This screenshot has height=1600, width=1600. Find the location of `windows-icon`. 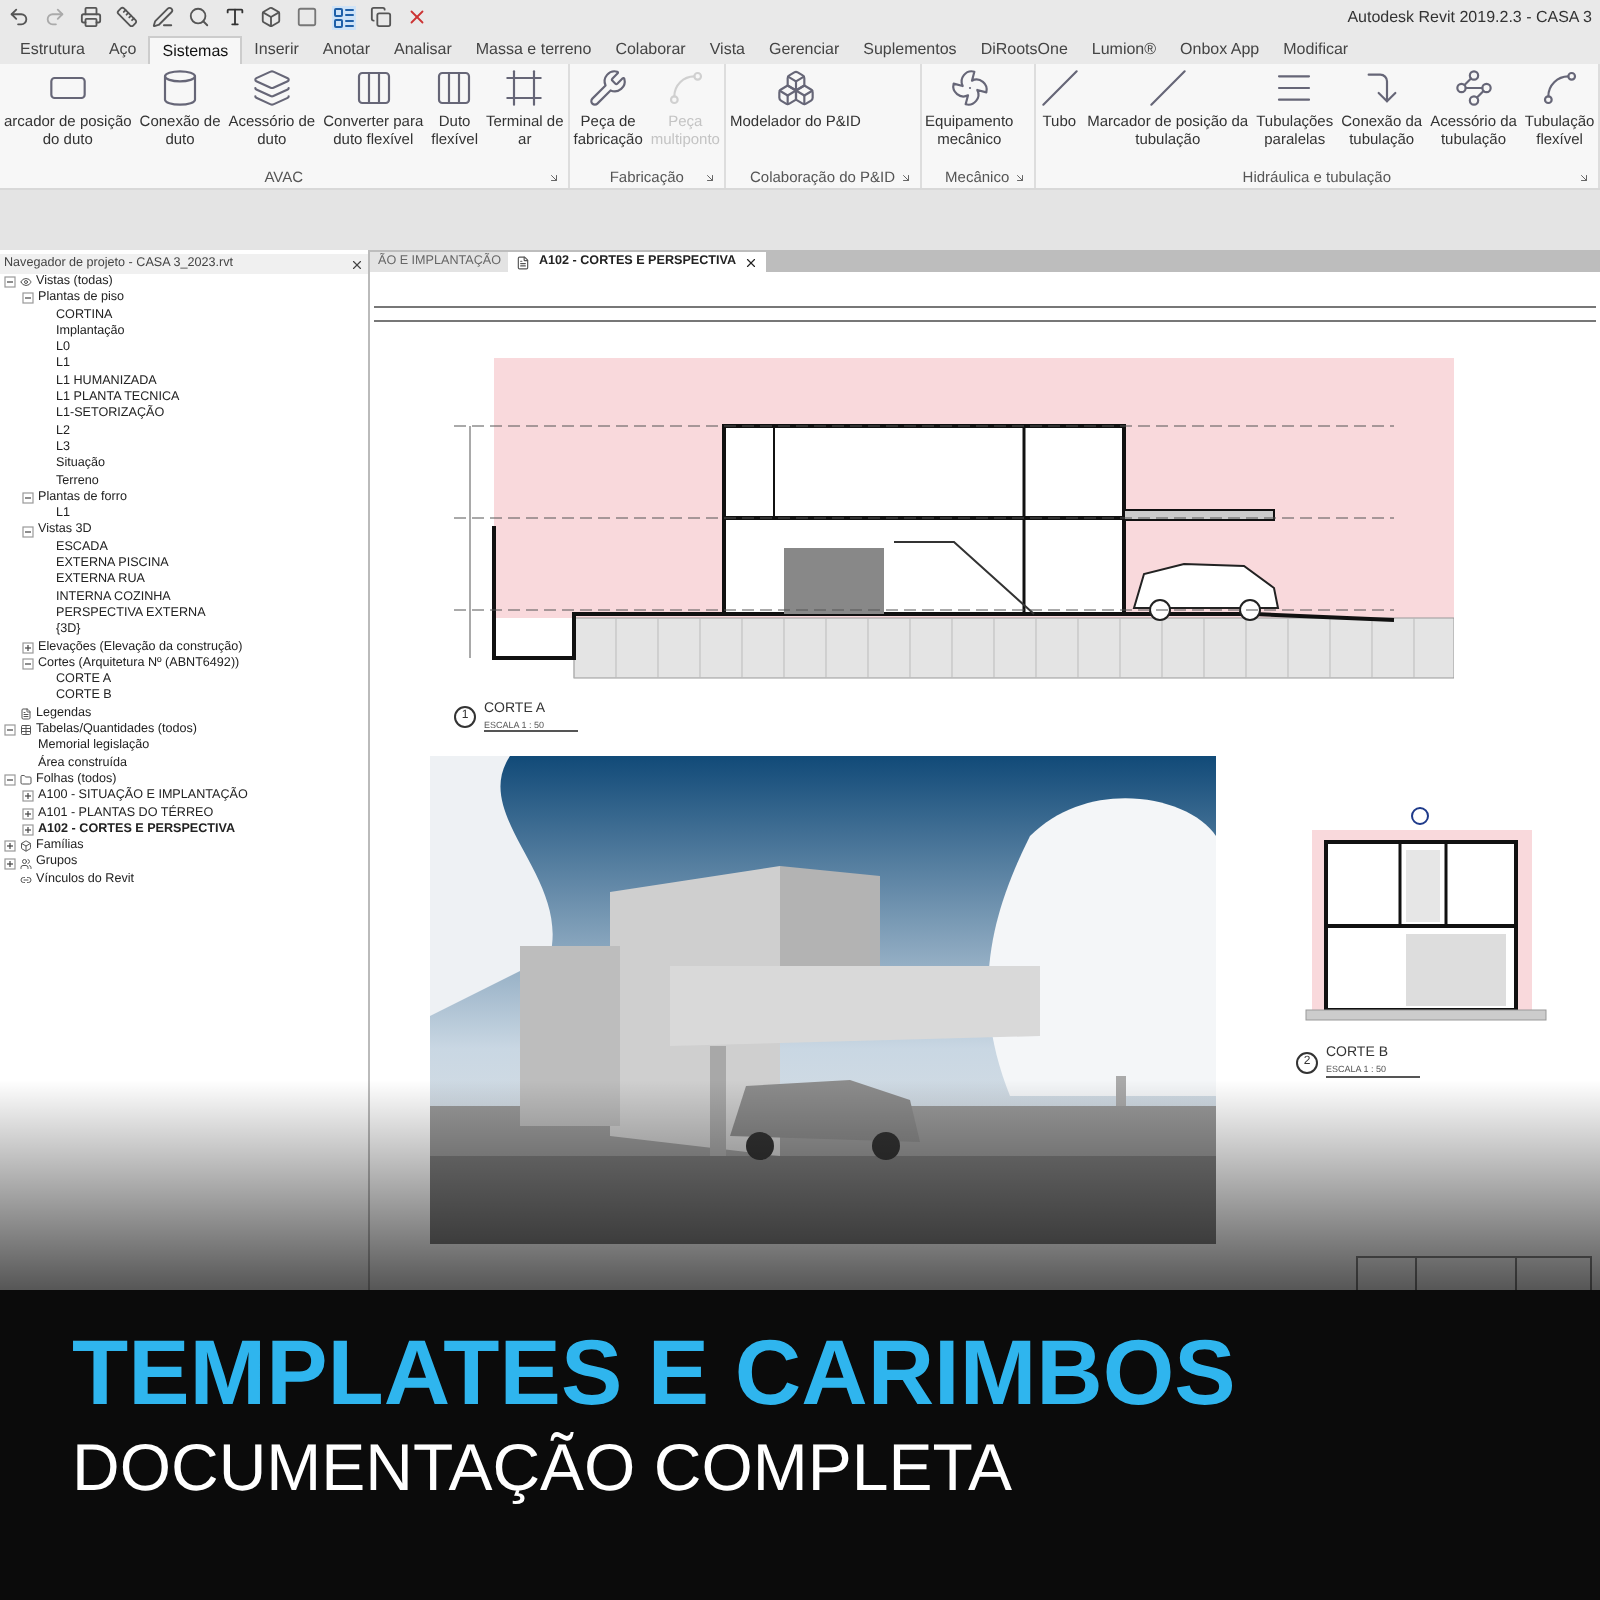

windows-icon is located at coordinates (381, 17).